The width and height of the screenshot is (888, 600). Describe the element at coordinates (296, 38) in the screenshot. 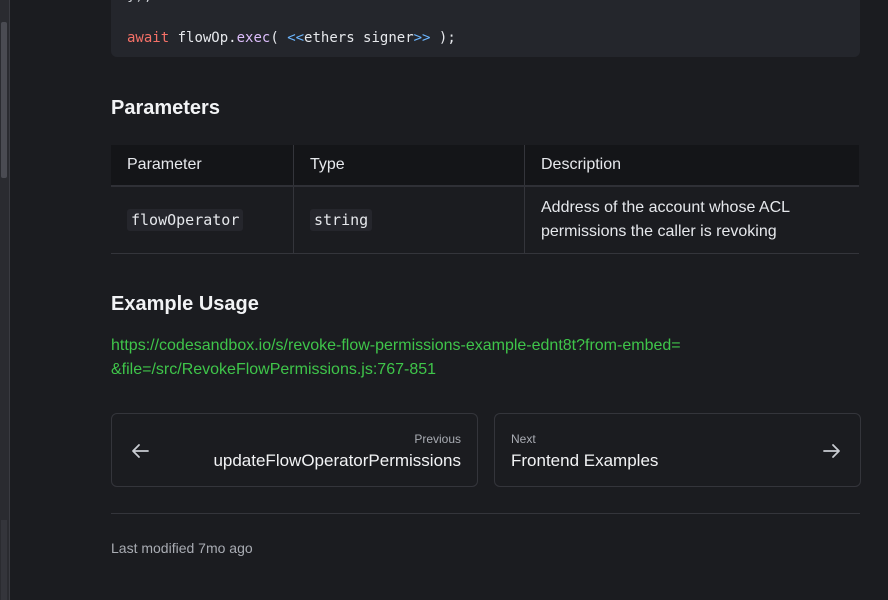

I see `code-lt: <<` at that location.